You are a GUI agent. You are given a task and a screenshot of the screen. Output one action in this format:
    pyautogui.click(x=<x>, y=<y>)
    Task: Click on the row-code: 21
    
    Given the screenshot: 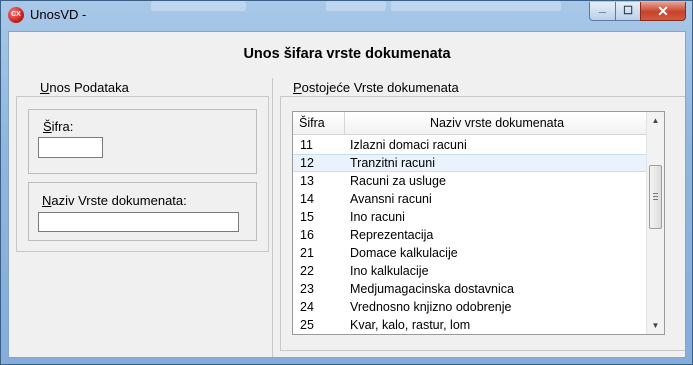 What is the action you would take?
    pyautogui.click(x=307, y=253)
    